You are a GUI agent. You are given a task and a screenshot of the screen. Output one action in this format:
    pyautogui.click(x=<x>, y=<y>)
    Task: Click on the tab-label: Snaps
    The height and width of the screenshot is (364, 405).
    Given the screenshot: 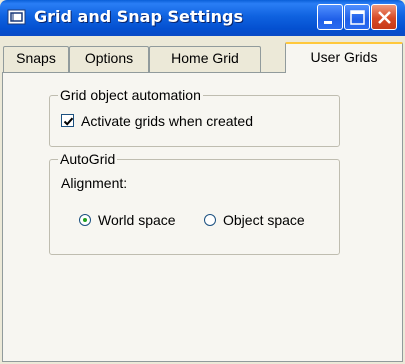 What is the action you would take?
    pyautogui.click(x=36, y=58)
    